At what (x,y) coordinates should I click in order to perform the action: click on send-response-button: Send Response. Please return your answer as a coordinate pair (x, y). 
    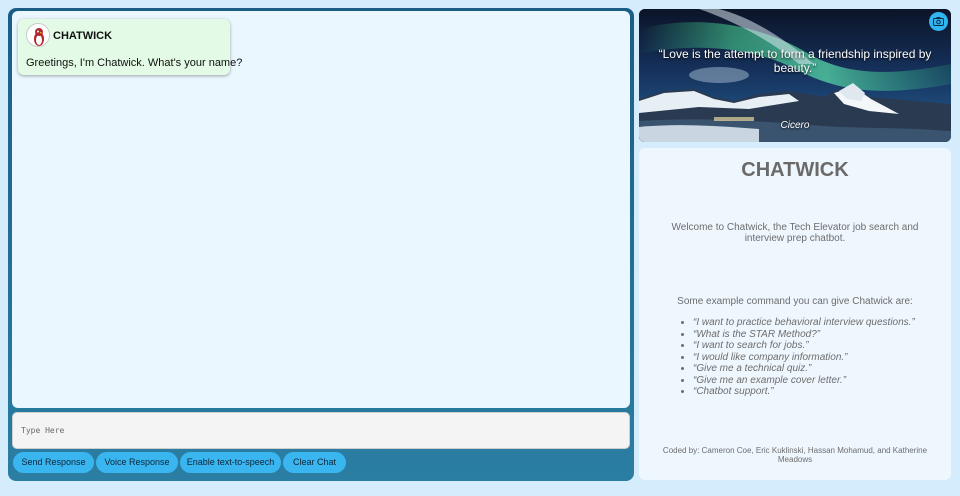
    Looking at the image, I should click on (53, 462).